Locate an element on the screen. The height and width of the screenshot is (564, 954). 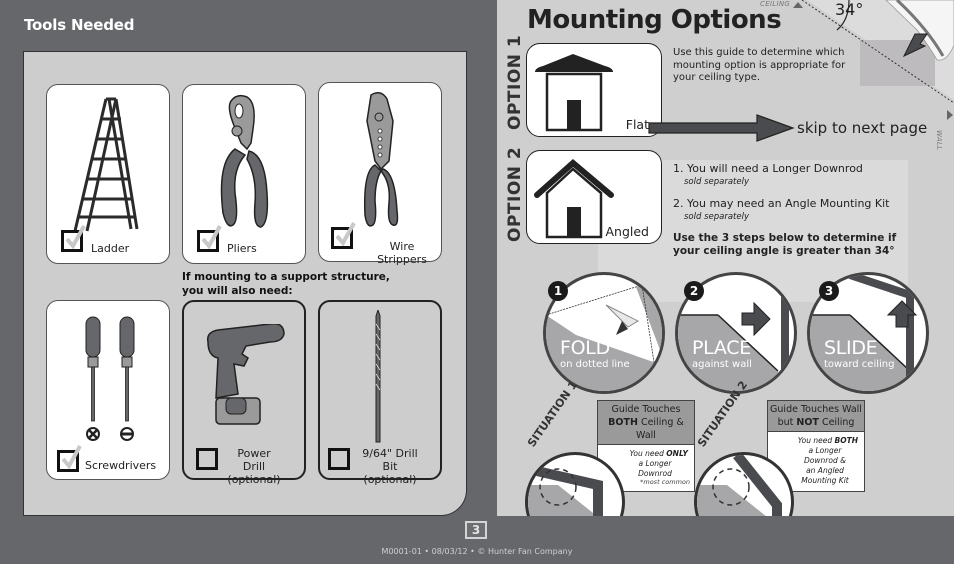
tool-card-pliers: Pliers is located at coordinates (244, 174).